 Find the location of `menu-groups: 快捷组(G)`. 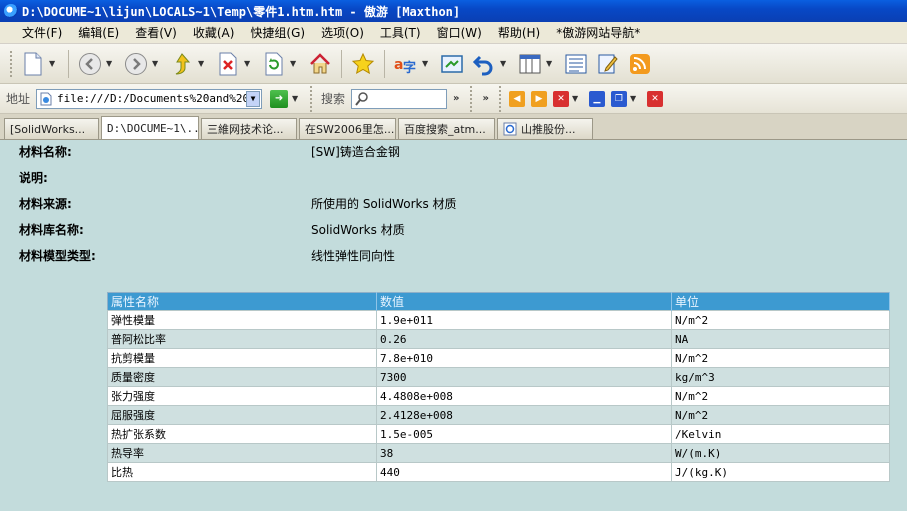

menu-groups: 快捷组(G) is located at coordinates (277, 32).